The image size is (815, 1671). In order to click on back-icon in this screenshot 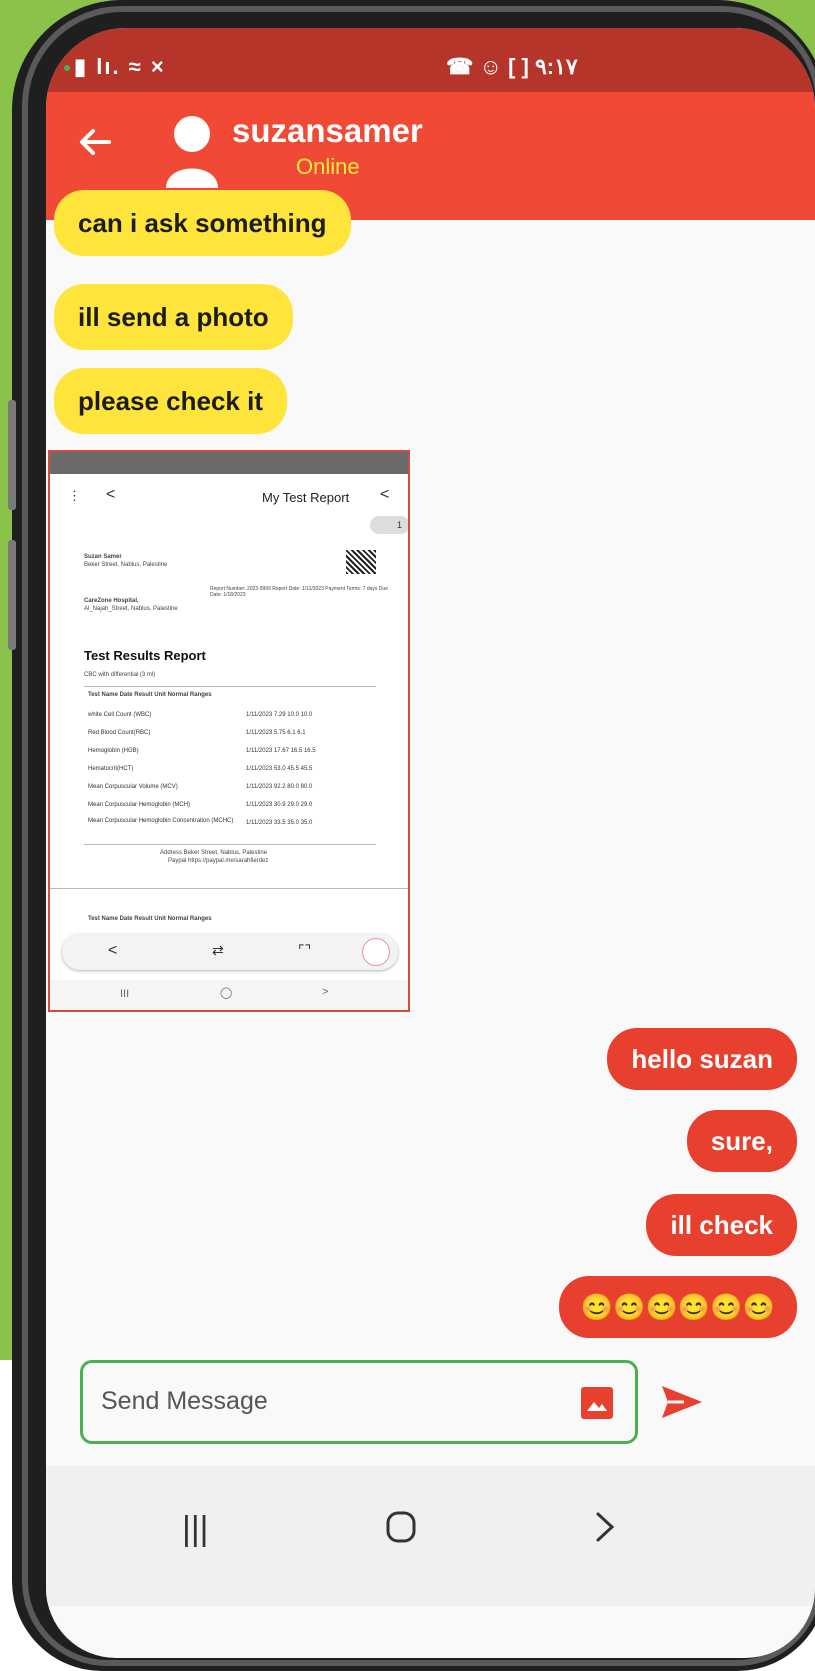, I will do `click(605, 1531)`.